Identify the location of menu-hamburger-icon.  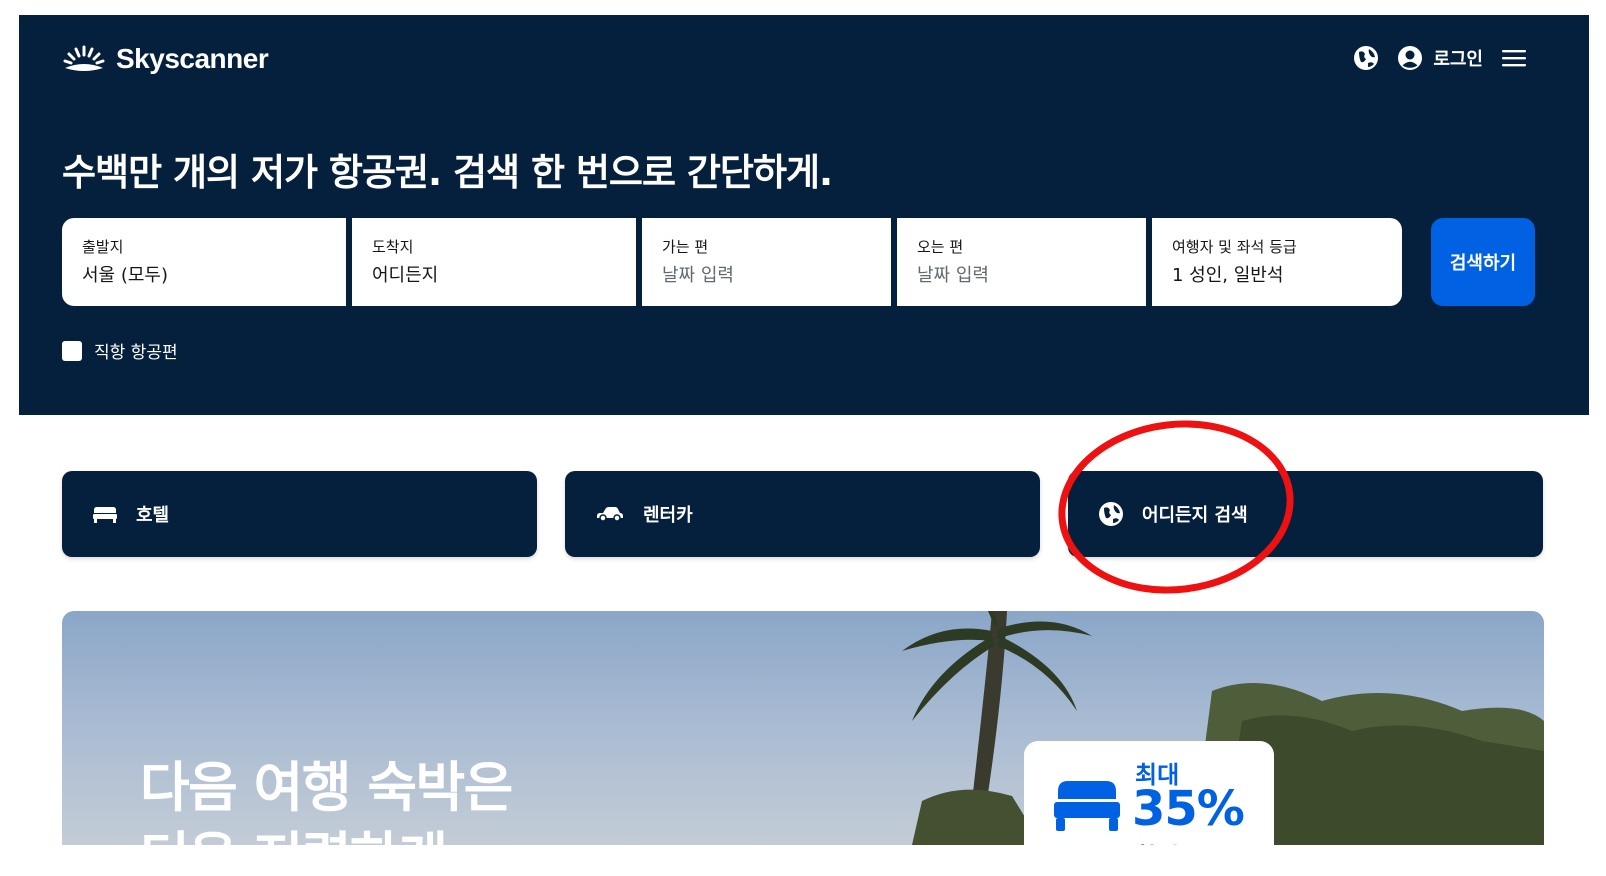
(1514, 58).